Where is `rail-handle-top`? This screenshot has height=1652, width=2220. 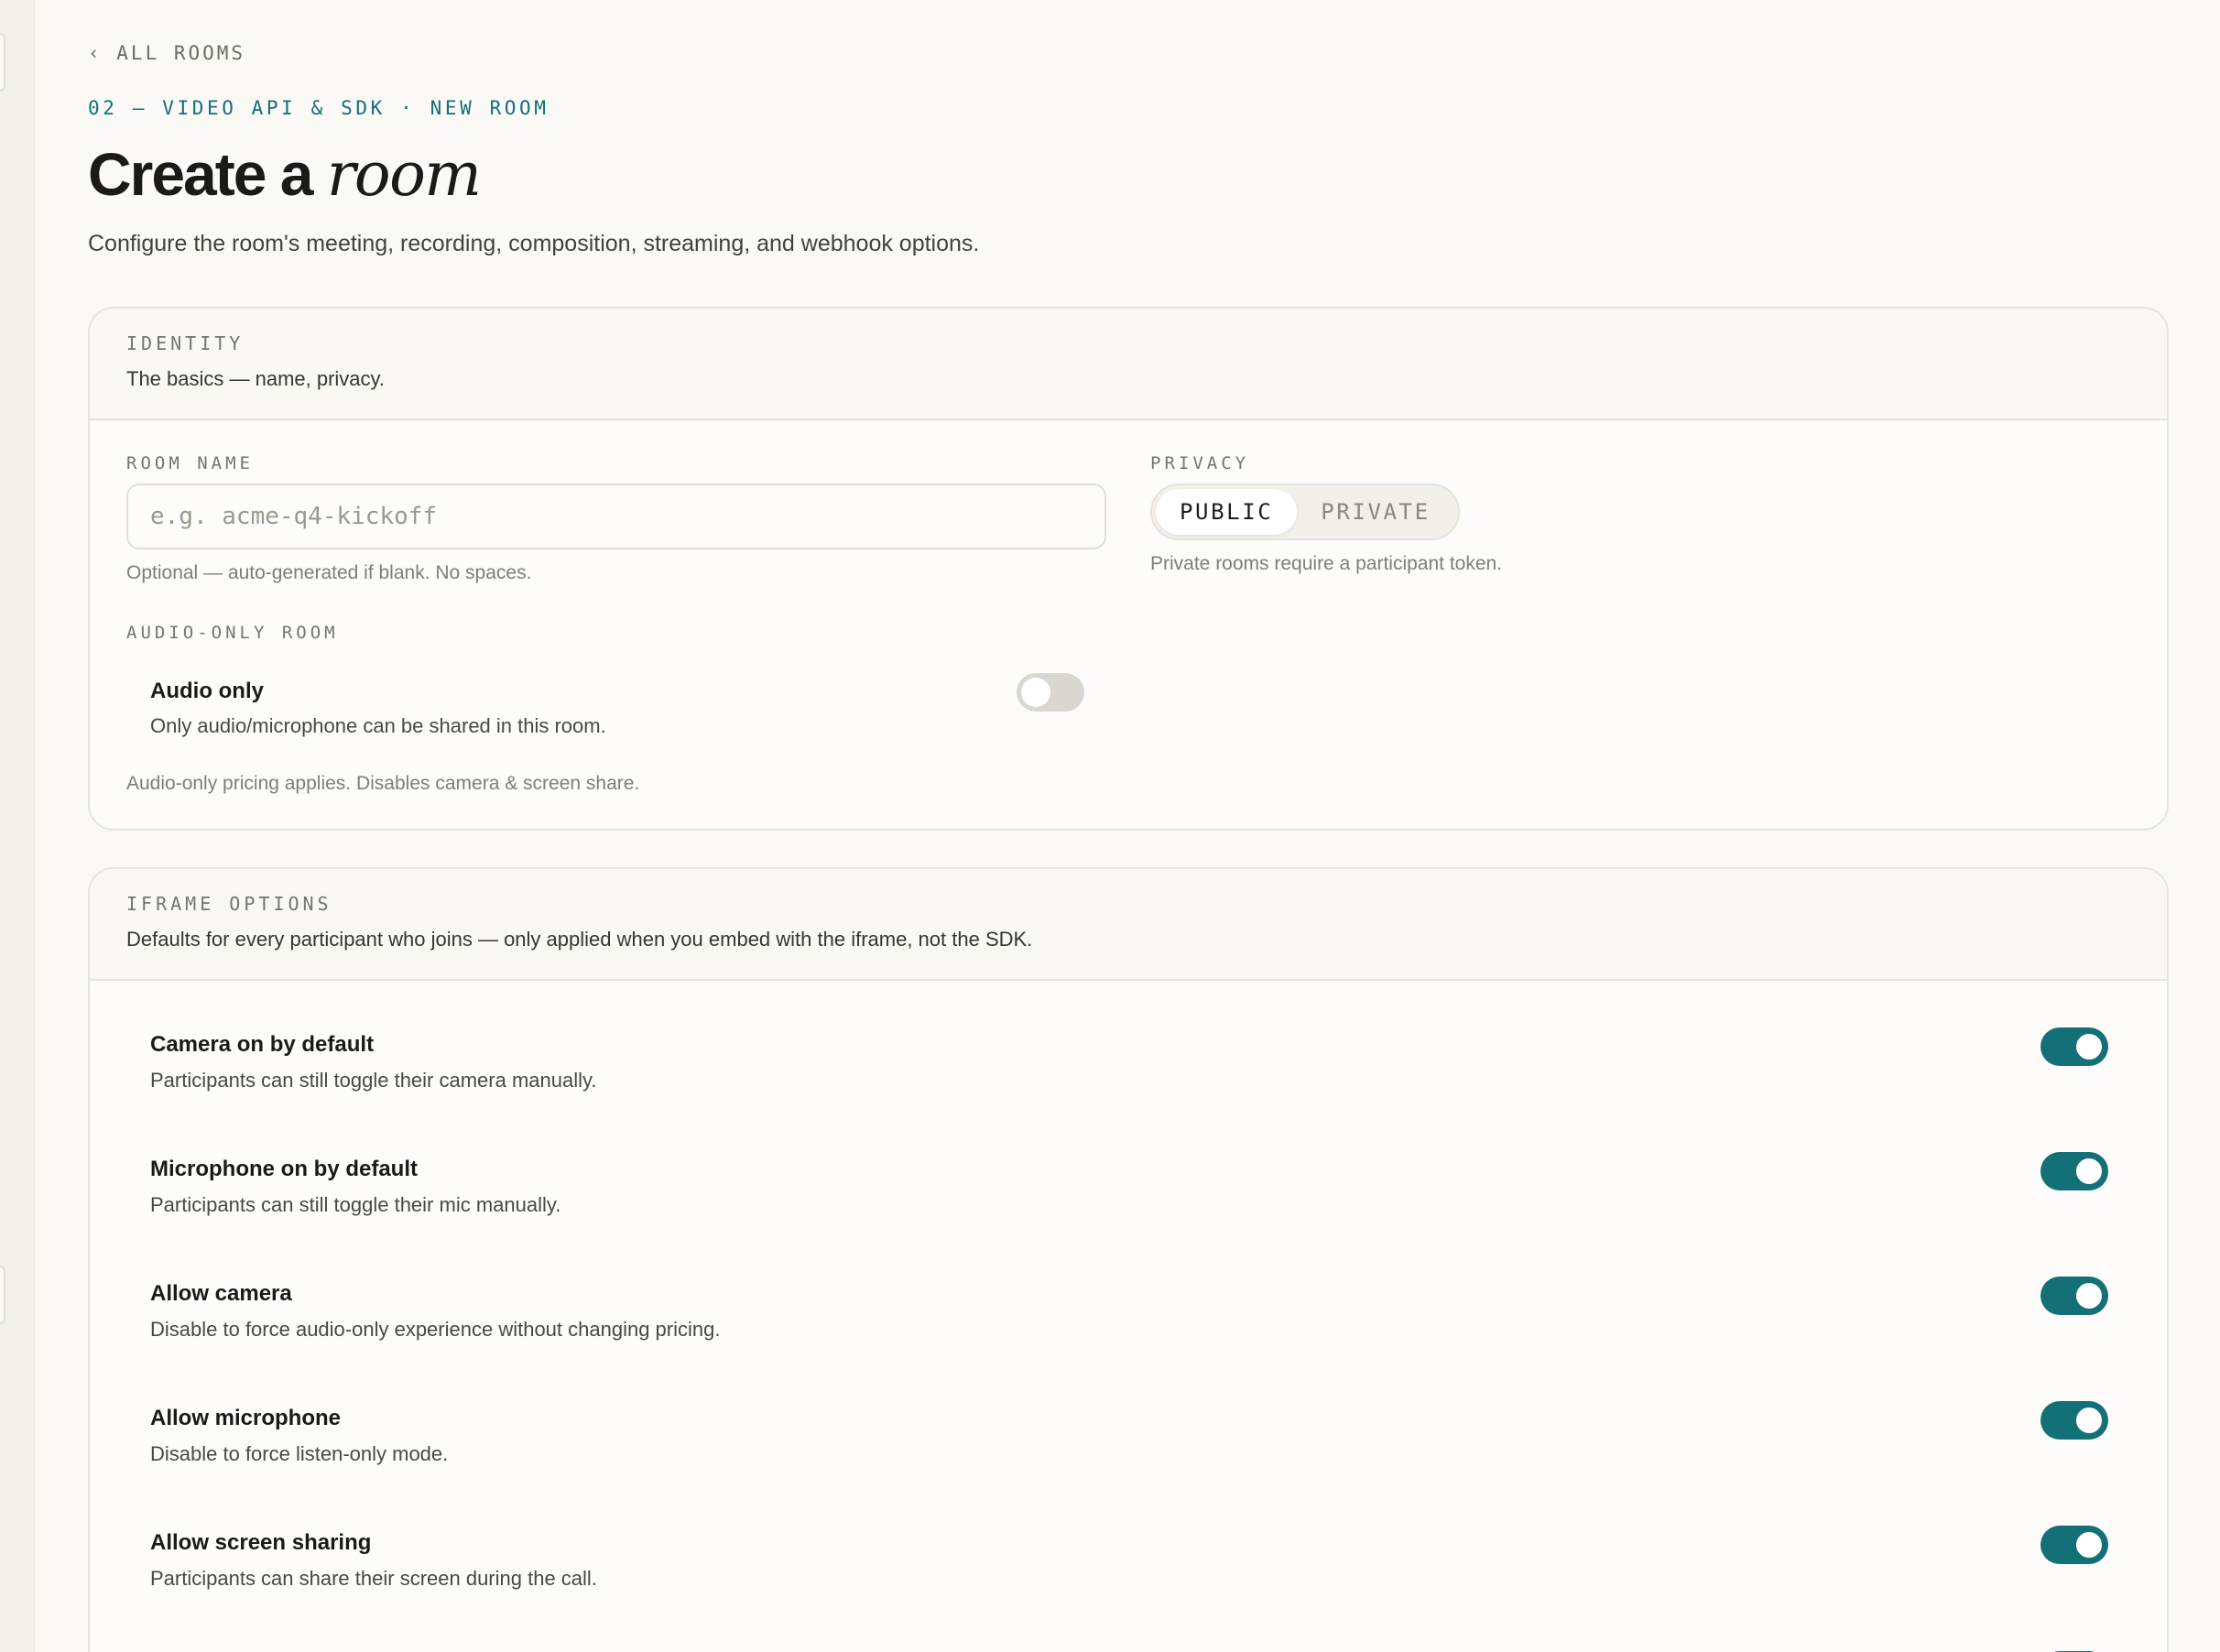
rail-handle-top is located at coordinates (2, 63).